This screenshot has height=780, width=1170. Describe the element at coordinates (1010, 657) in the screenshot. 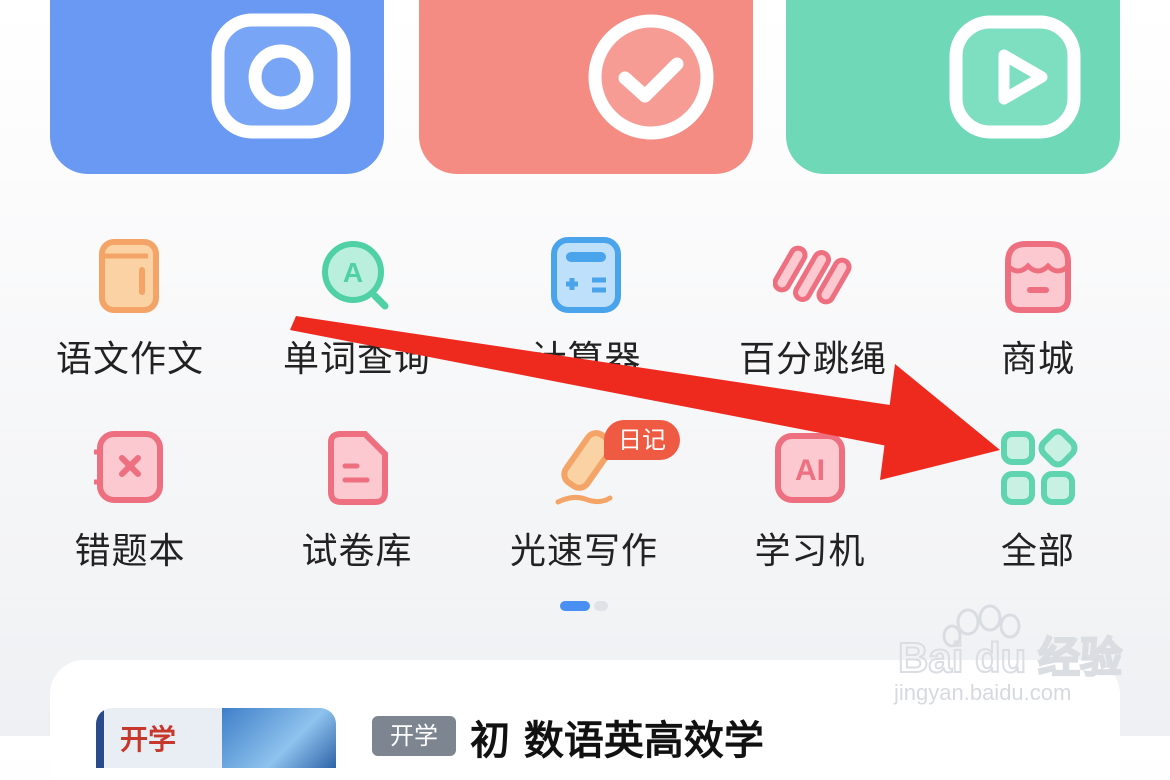

I see `watermark-brand: Bai du 经验` at that location.